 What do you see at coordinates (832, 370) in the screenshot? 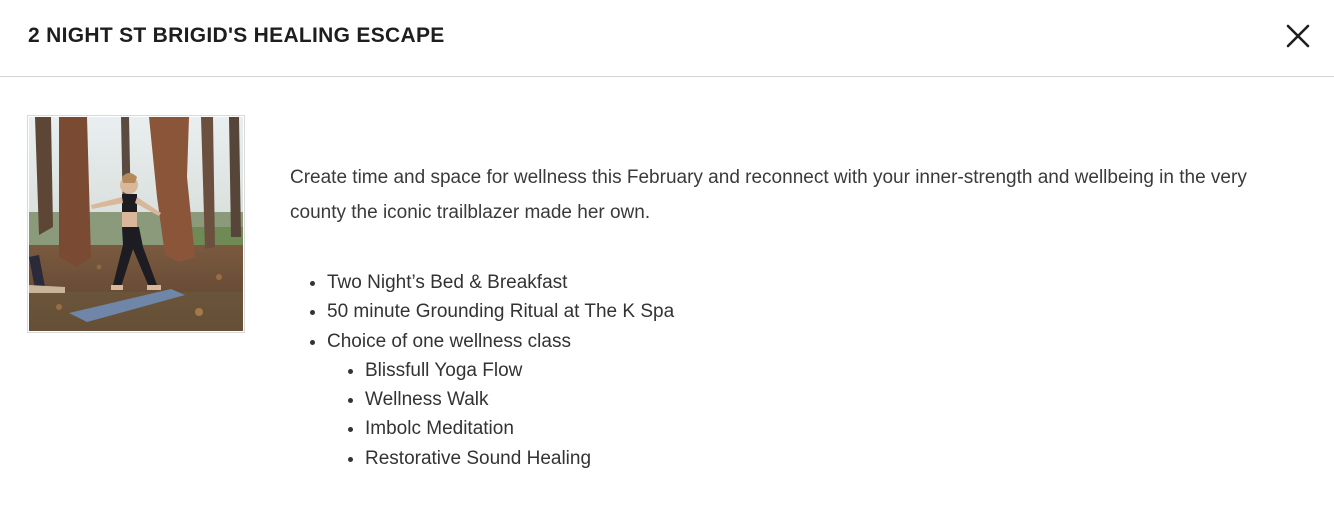
I see `list-item: Blissfull Yoga Flow` at bounding box center [832, 370].